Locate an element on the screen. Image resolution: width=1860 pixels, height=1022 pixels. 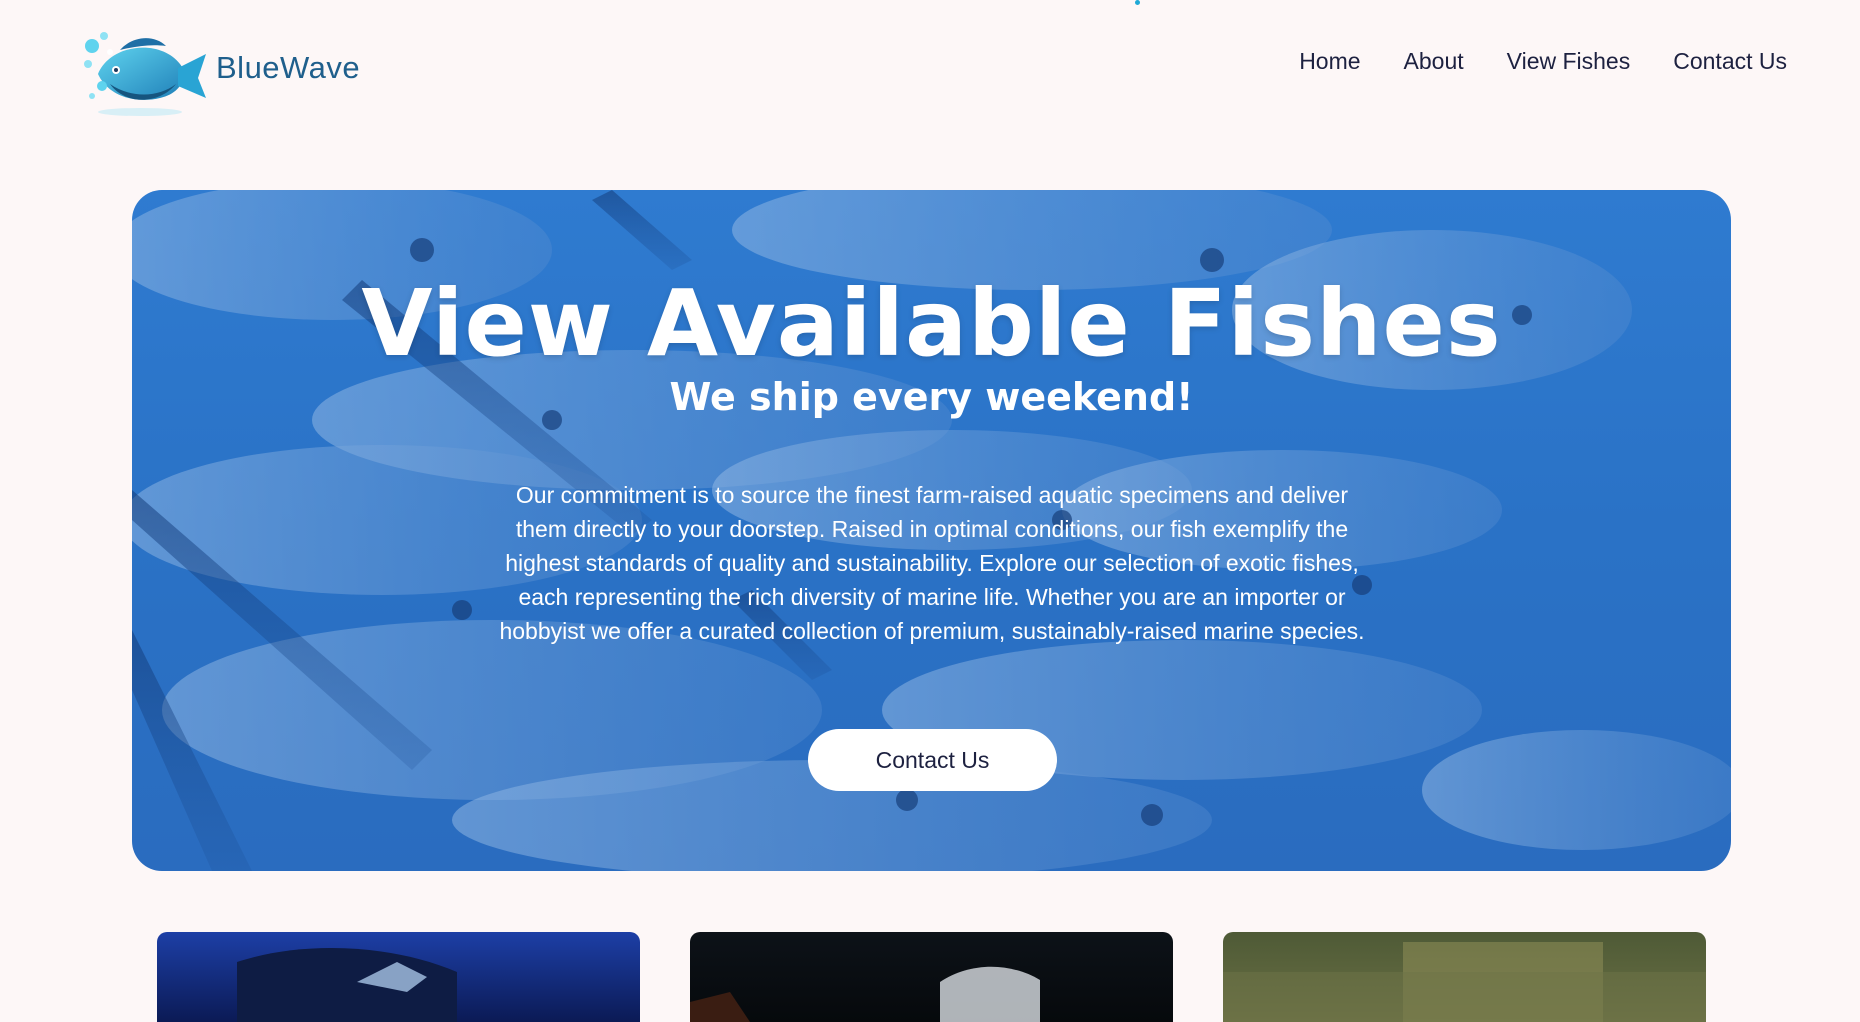
nav-view-fishes-link: View Fishes is located at coordinates (1569, 61).